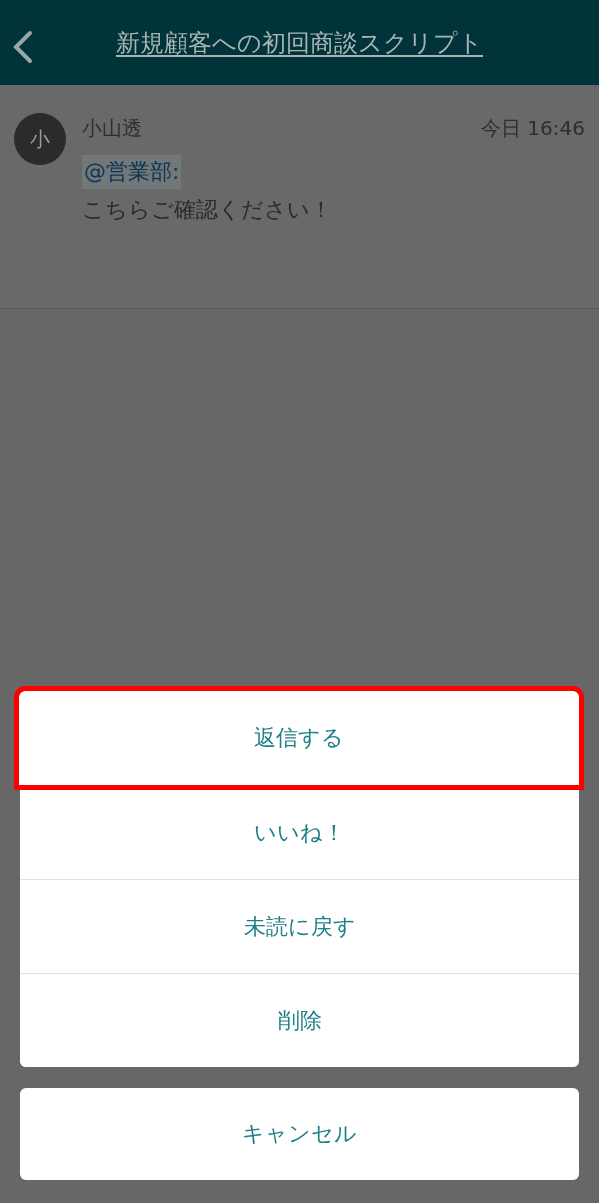 The height and width of the screenshot is (1203, 599). What do you see at coordinates (207, 210) in the screenshot?
I see `message-text: こちらご確認ください！` at bounding box center [207, 210].